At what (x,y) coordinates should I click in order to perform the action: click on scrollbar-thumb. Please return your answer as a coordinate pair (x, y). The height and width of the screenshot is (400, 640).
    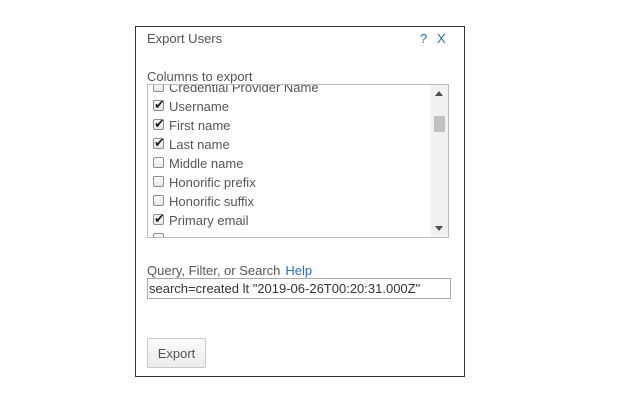
    Looking at the image, I should click on (439, 124).